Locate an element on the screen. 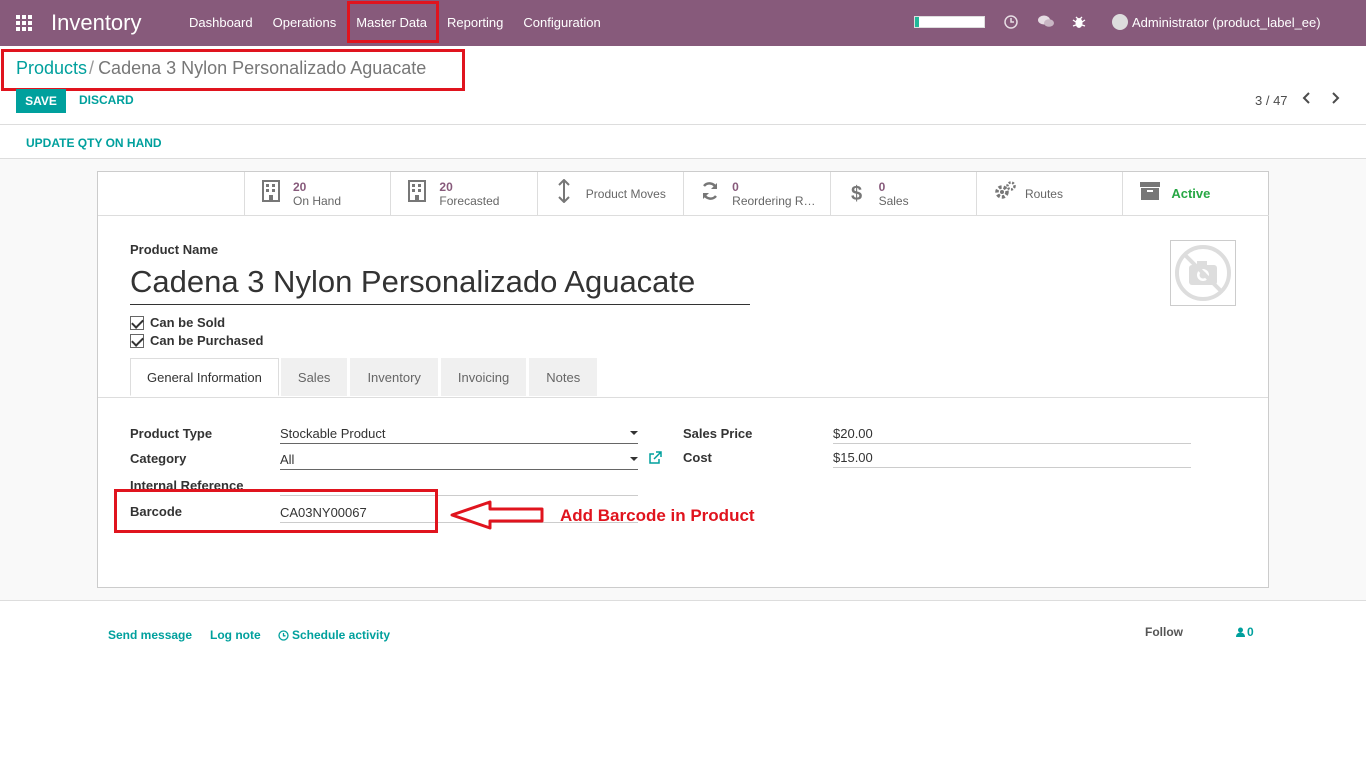 Image resolution: width=1366 pixels, height=768 pixels. on-hand-button: 20 On Hand is located at coordinates (317, 194).